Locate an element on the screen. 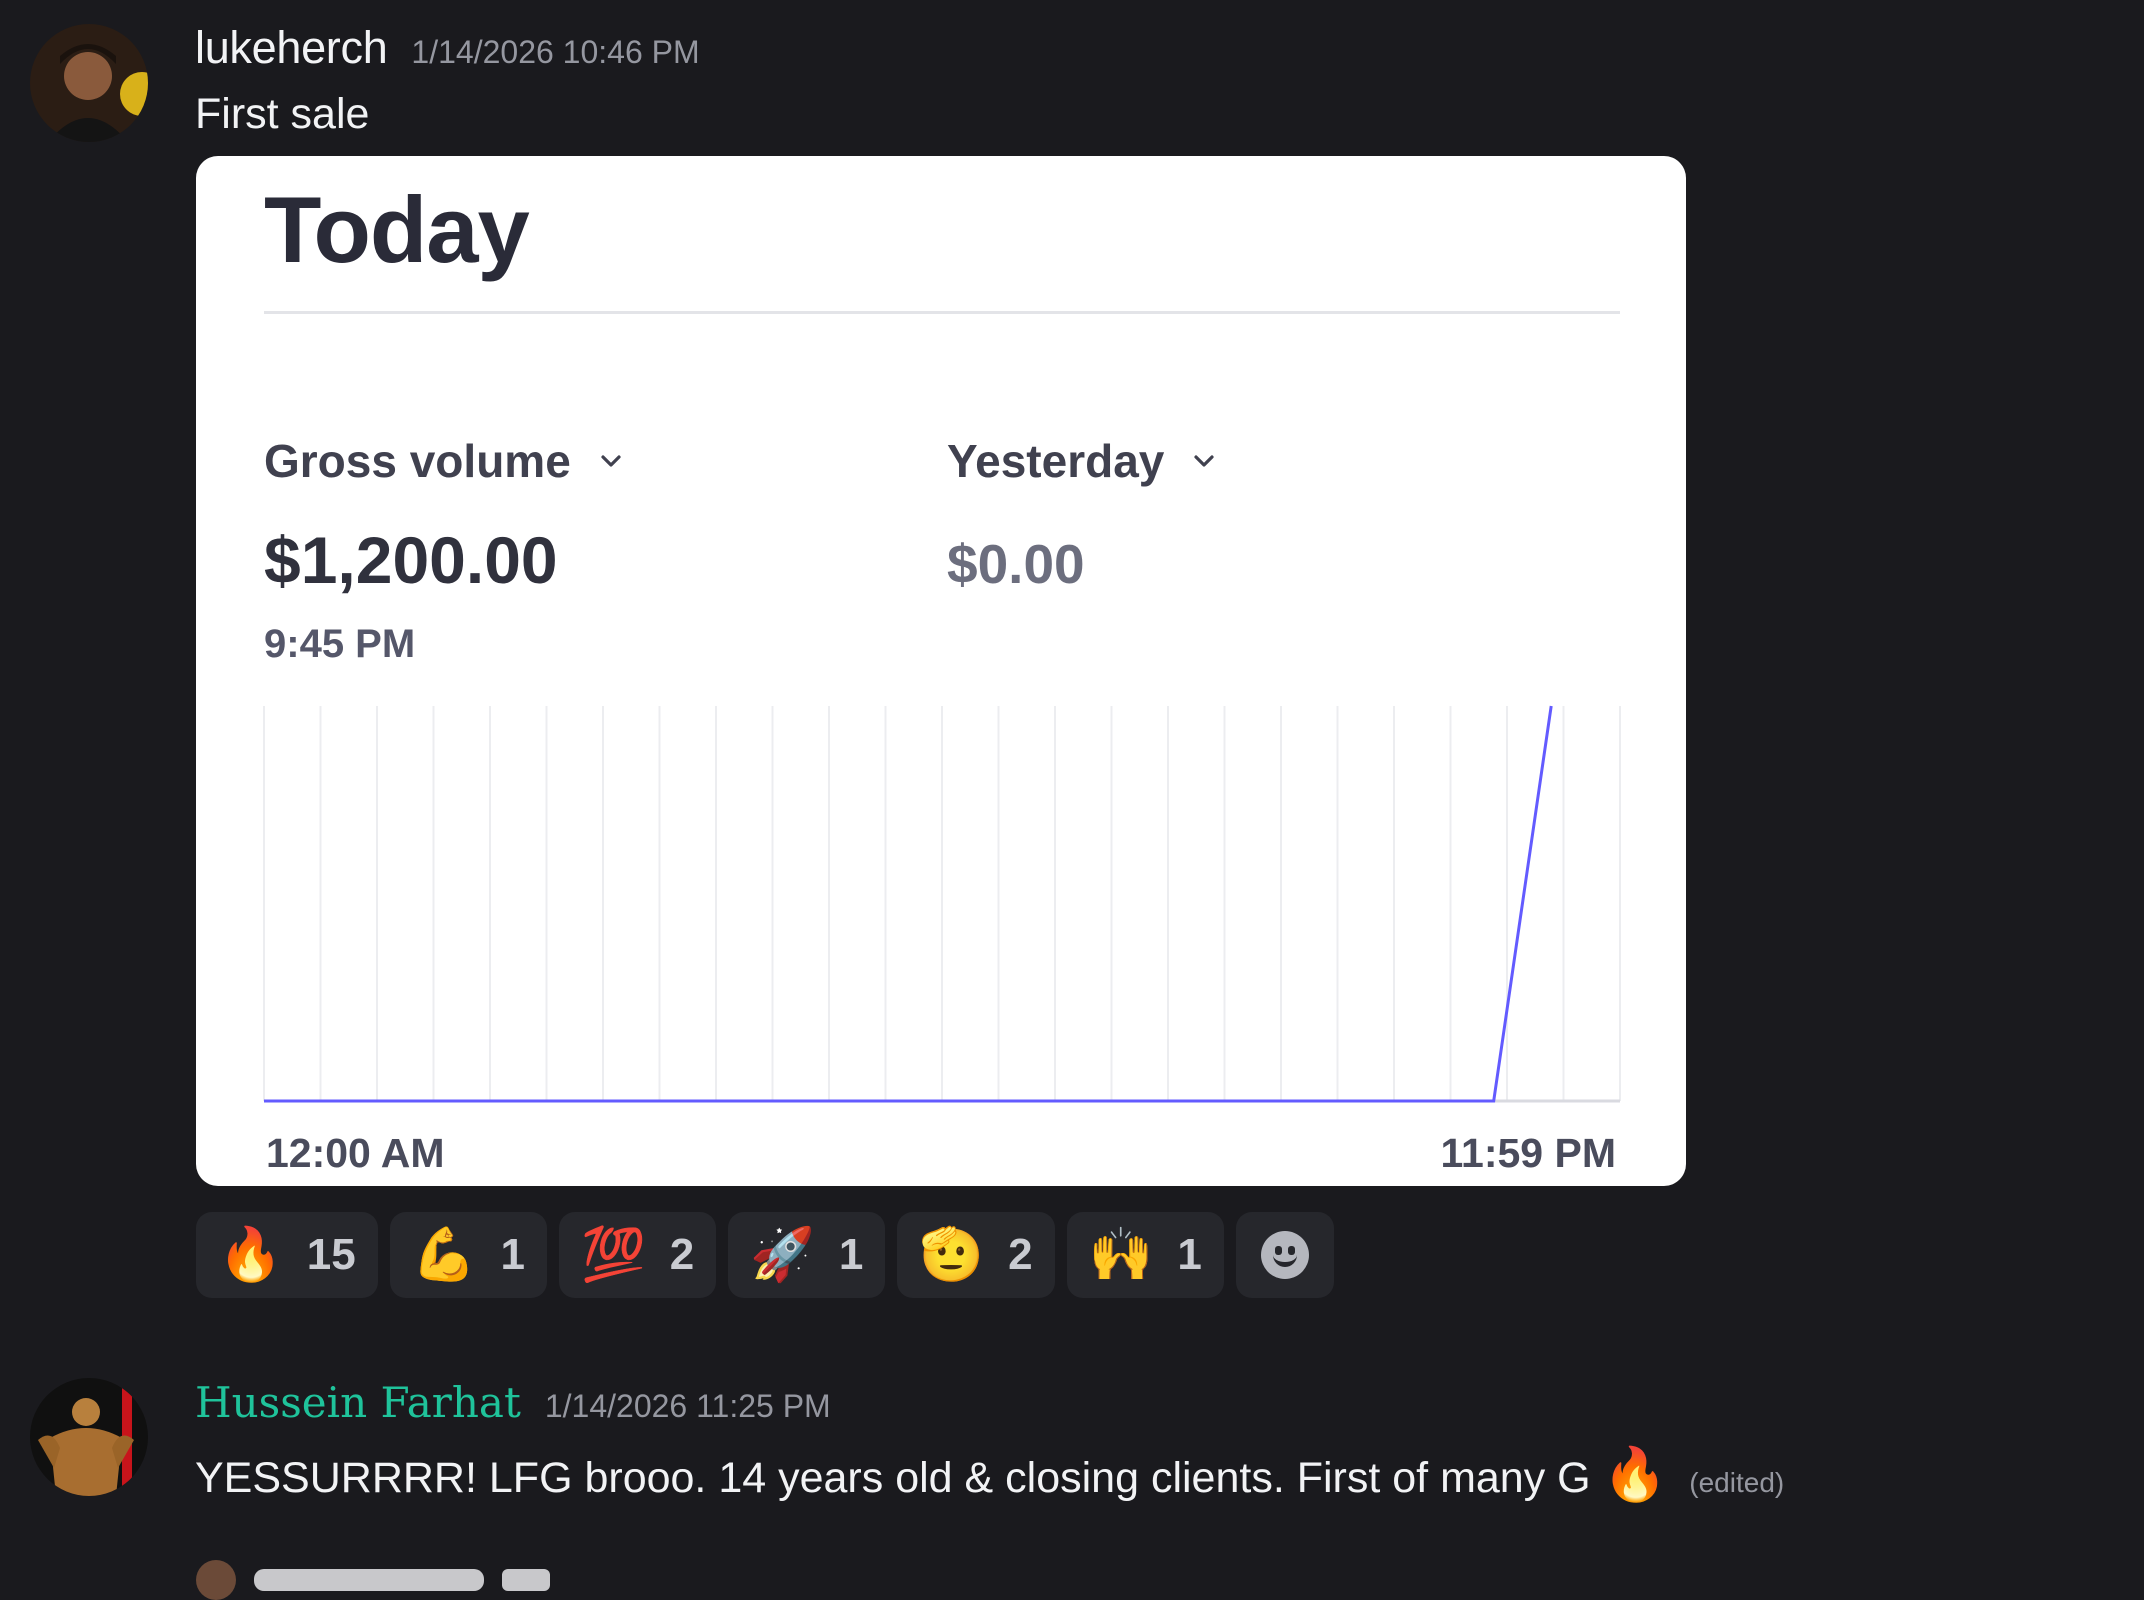 The height and width of the screenshot is (1600, 2144). reaction-emoji-icon: 🔥 is located at coordinates (250, 1255).